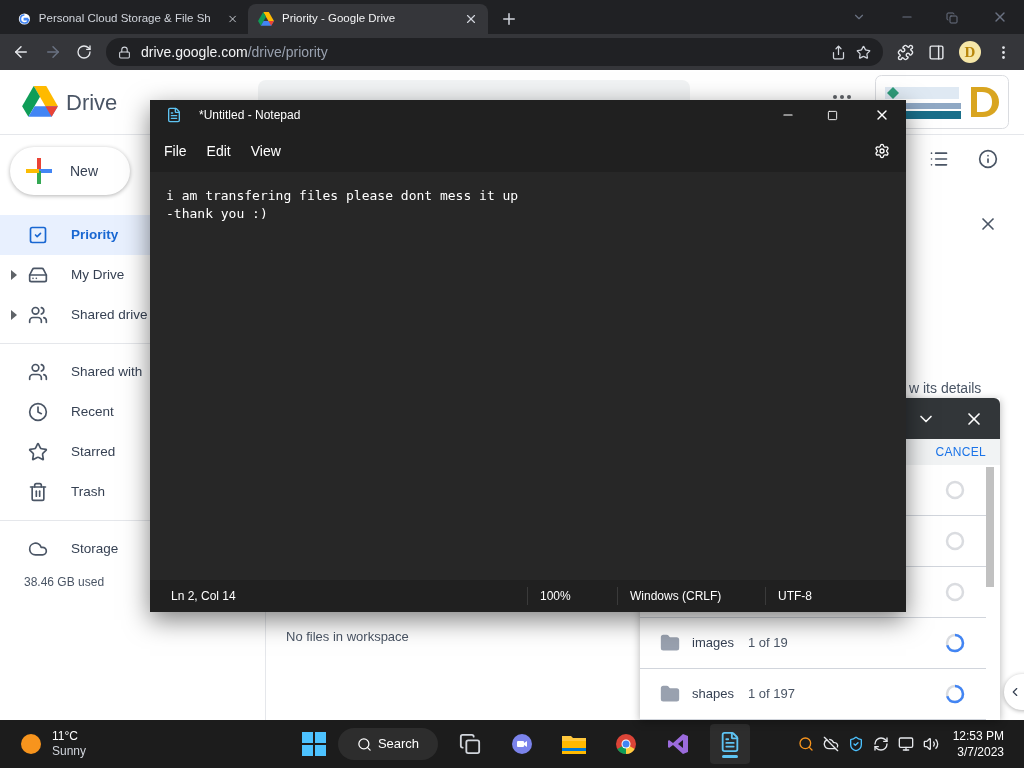 The width and height of the screenshot is (1024, 768). Describe the element at coordinates (92, 102) in the screenshot. I see `product-name: Drive` at that location.